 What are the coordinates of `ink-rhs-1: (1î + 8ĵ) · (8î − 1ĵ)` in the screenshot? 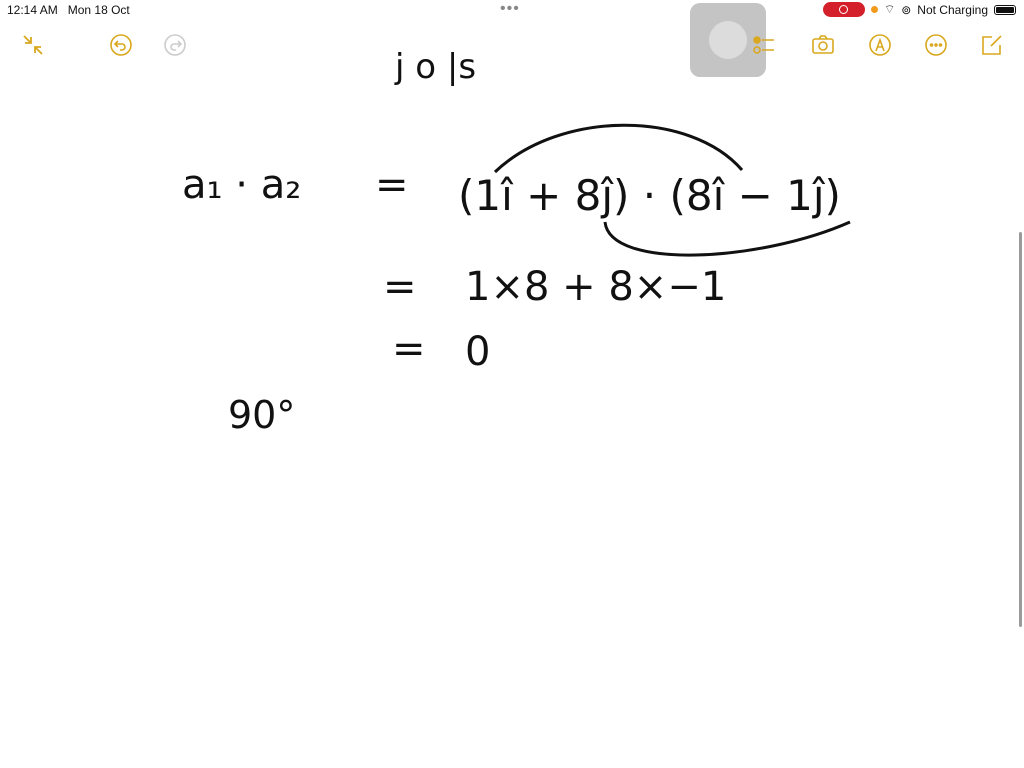 It's located at (649, 195).